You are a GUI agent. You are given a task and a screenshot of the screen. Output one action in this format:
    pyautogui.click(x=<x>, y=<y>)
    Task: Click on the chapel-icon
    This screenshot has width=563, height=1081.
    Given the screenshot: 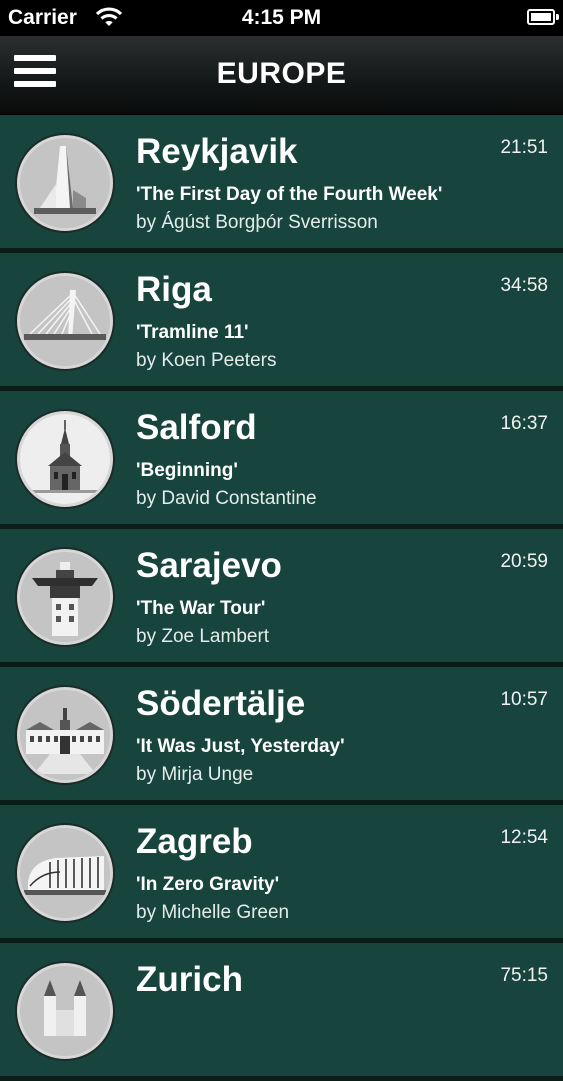 What is the action you would take?
    pyautogui.click(x=65, y=459)
    